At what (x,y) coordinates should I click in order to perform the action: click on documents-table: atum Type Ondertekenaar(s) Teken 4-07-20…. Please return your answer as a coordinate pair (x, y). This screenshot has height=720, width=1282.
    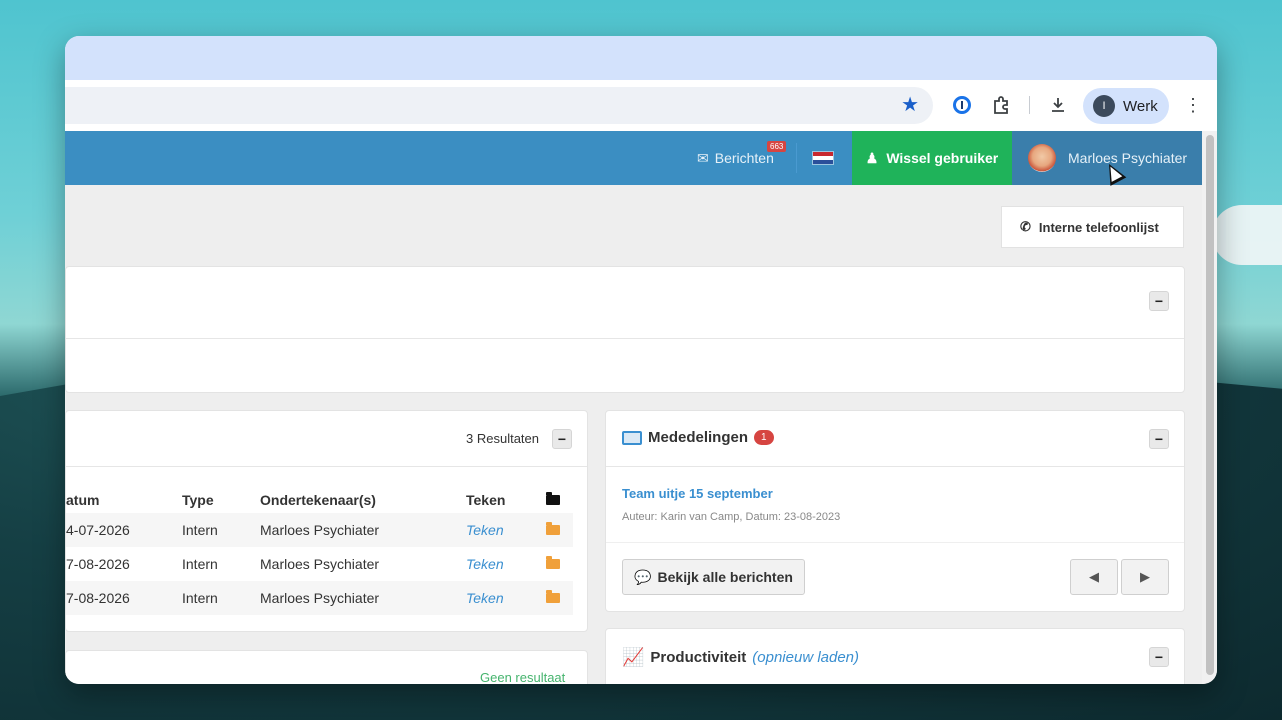
    Looking at the image, I should click on (319, 551).